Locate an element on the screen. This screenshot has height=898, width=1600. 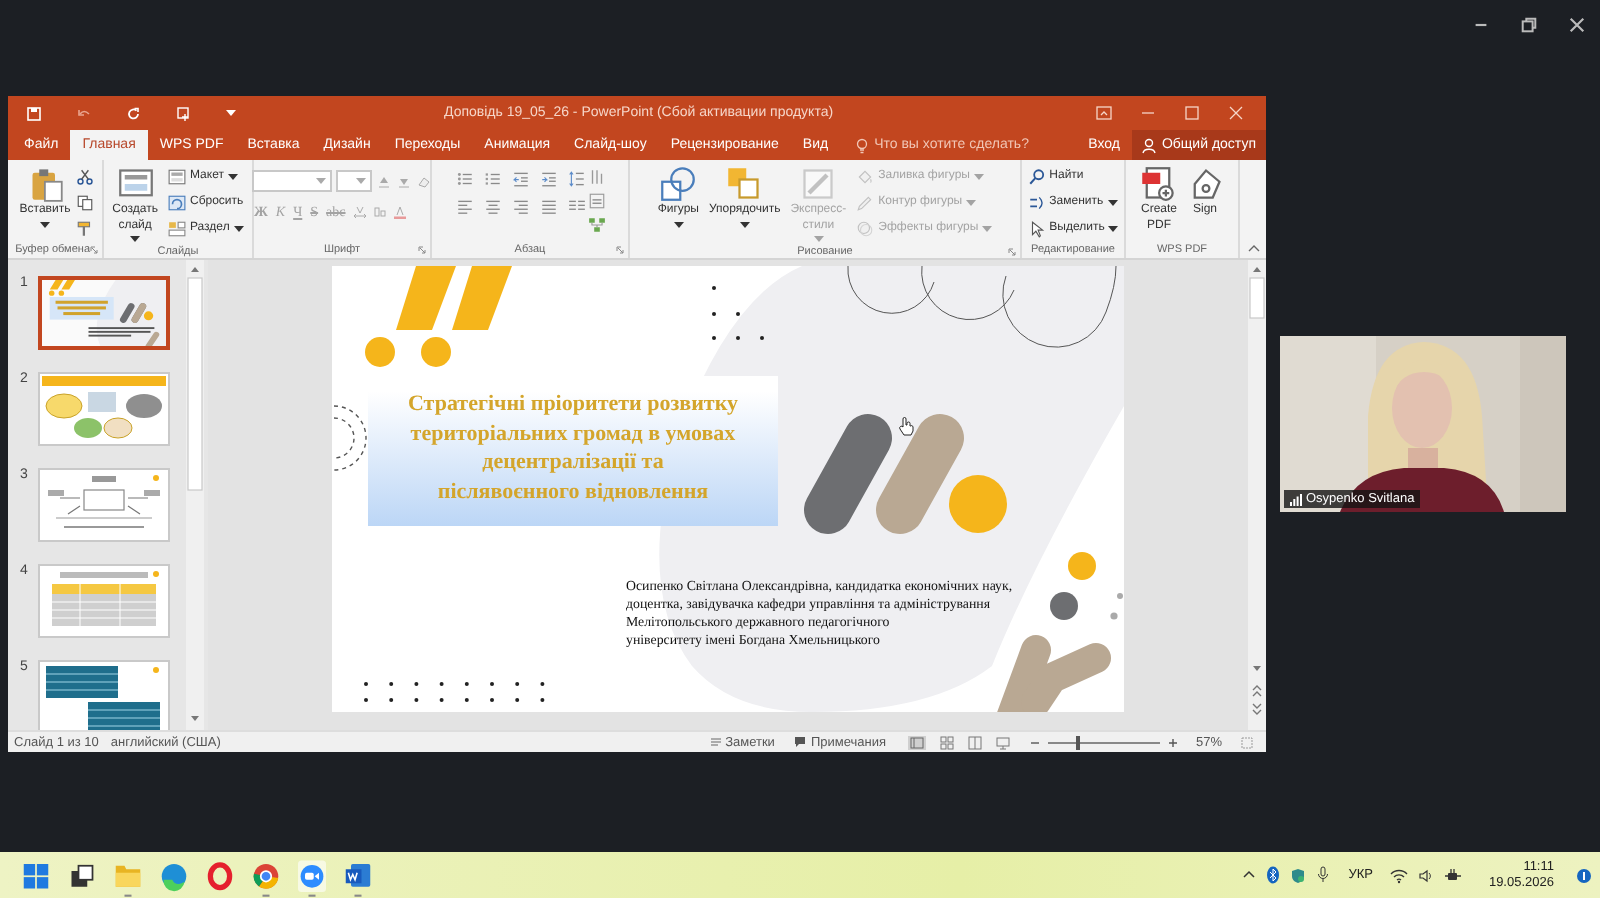
text-direction-icon is located at coordinates (596, 177).